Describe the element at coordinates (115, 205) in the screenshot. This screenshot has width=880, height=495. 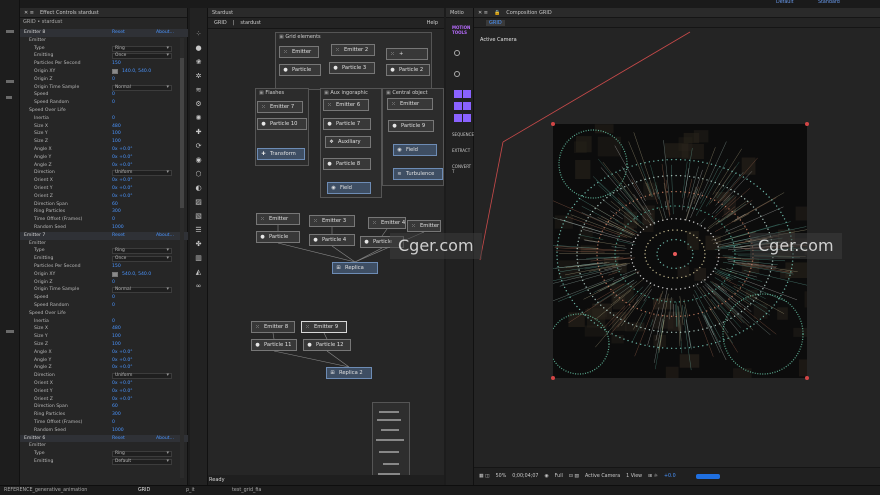
I see `value-scrubber: 60` at that location.